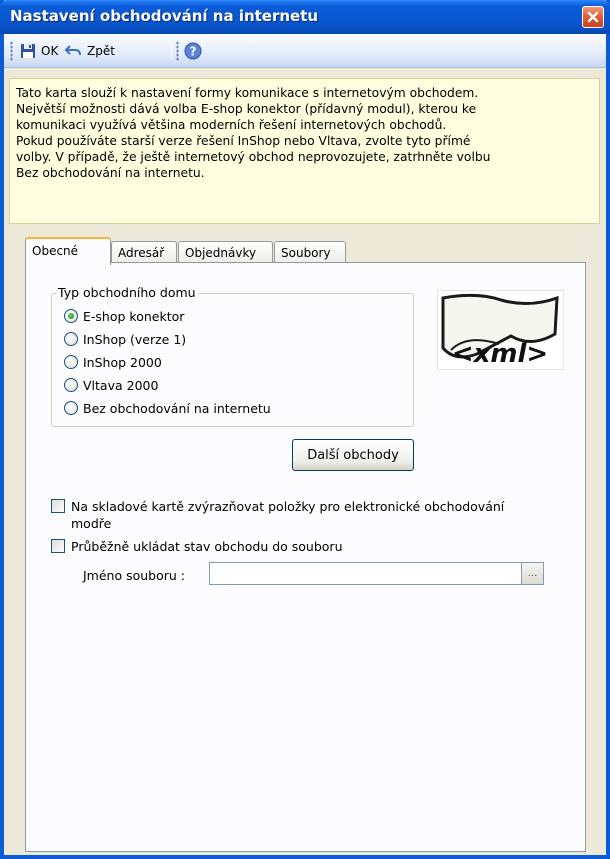  What do you see at coordinates (134, 316) in the screenshot?
I see `radio-label: E-shop konektor` at bounding box center [134, 316].